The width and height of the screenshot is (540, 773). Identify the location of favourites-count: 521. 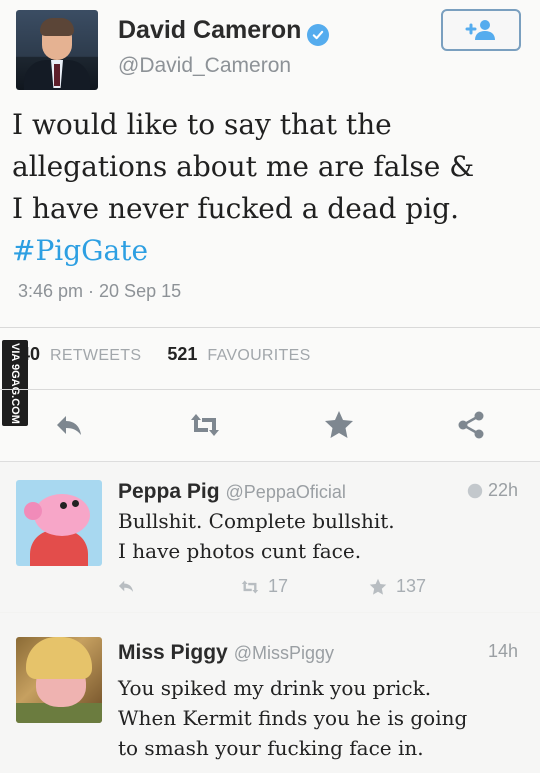
(182, 354).